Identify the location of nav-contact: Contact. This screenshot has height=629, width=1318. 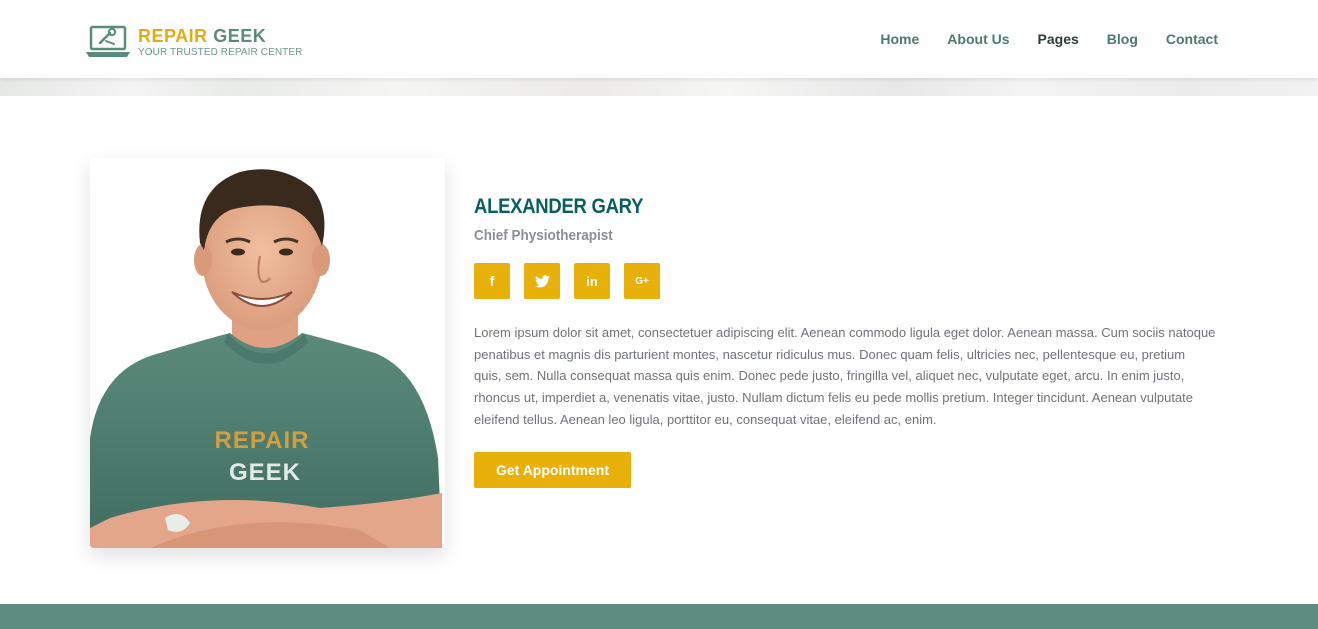
(1192, 39).